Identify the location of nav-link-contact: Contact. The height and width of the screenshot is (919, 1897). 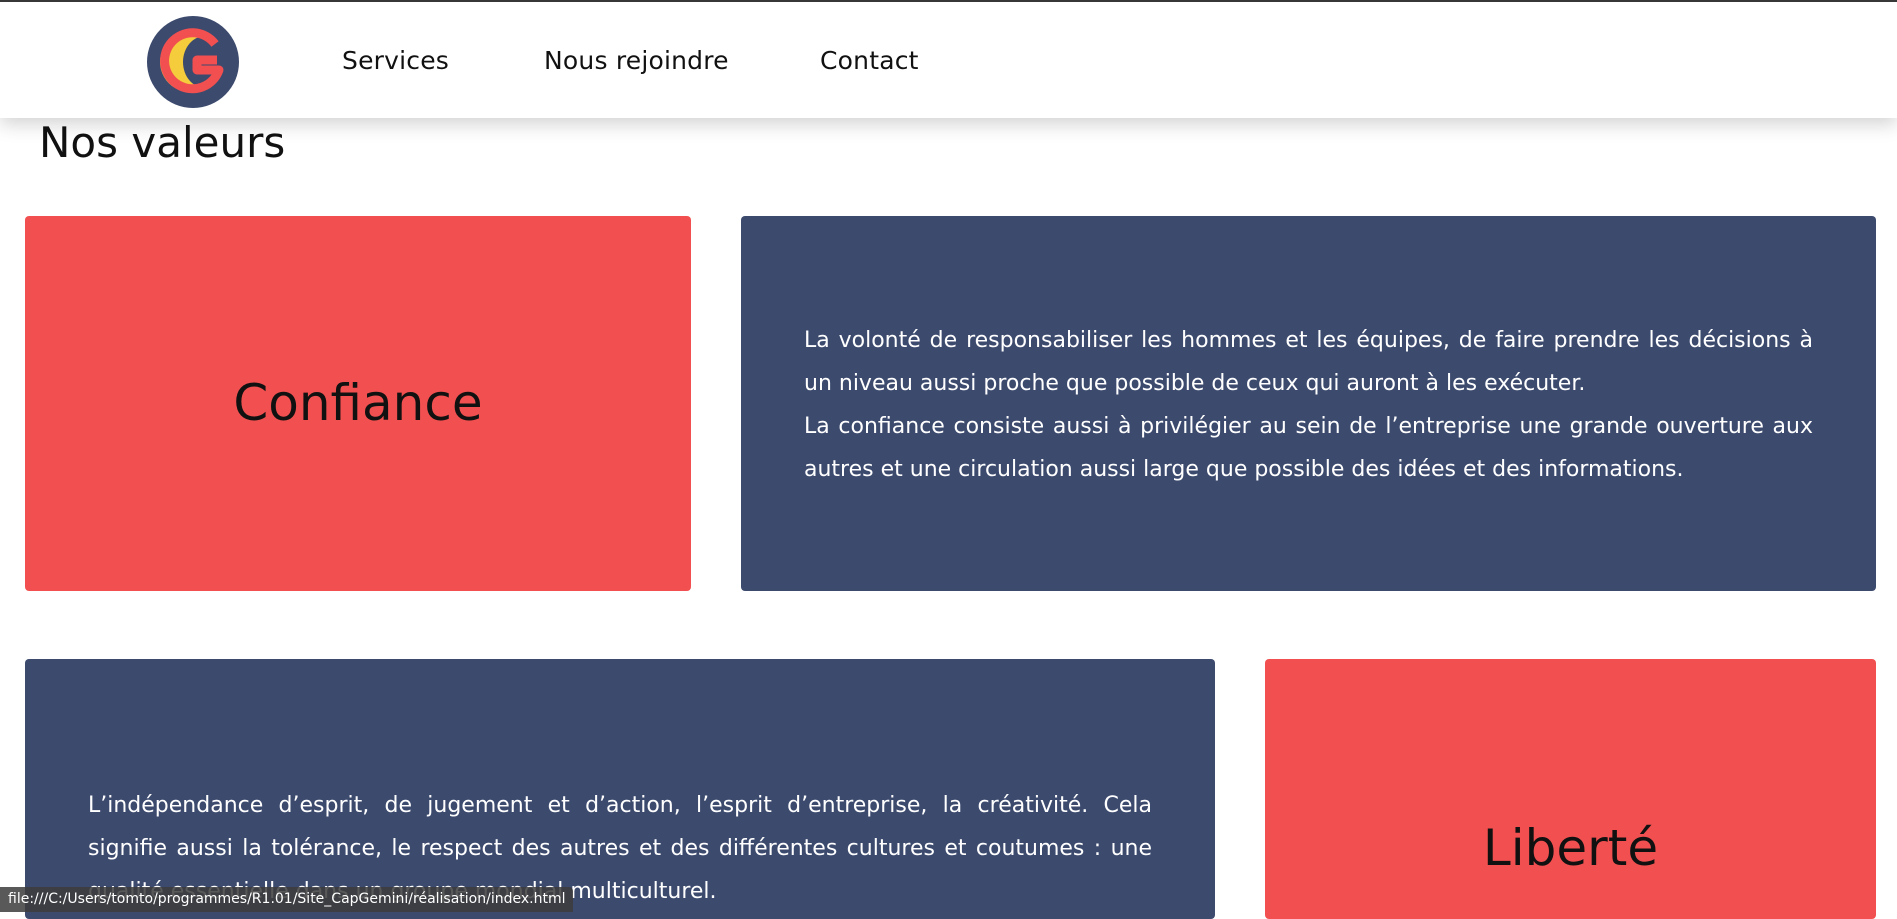
(869, 60).